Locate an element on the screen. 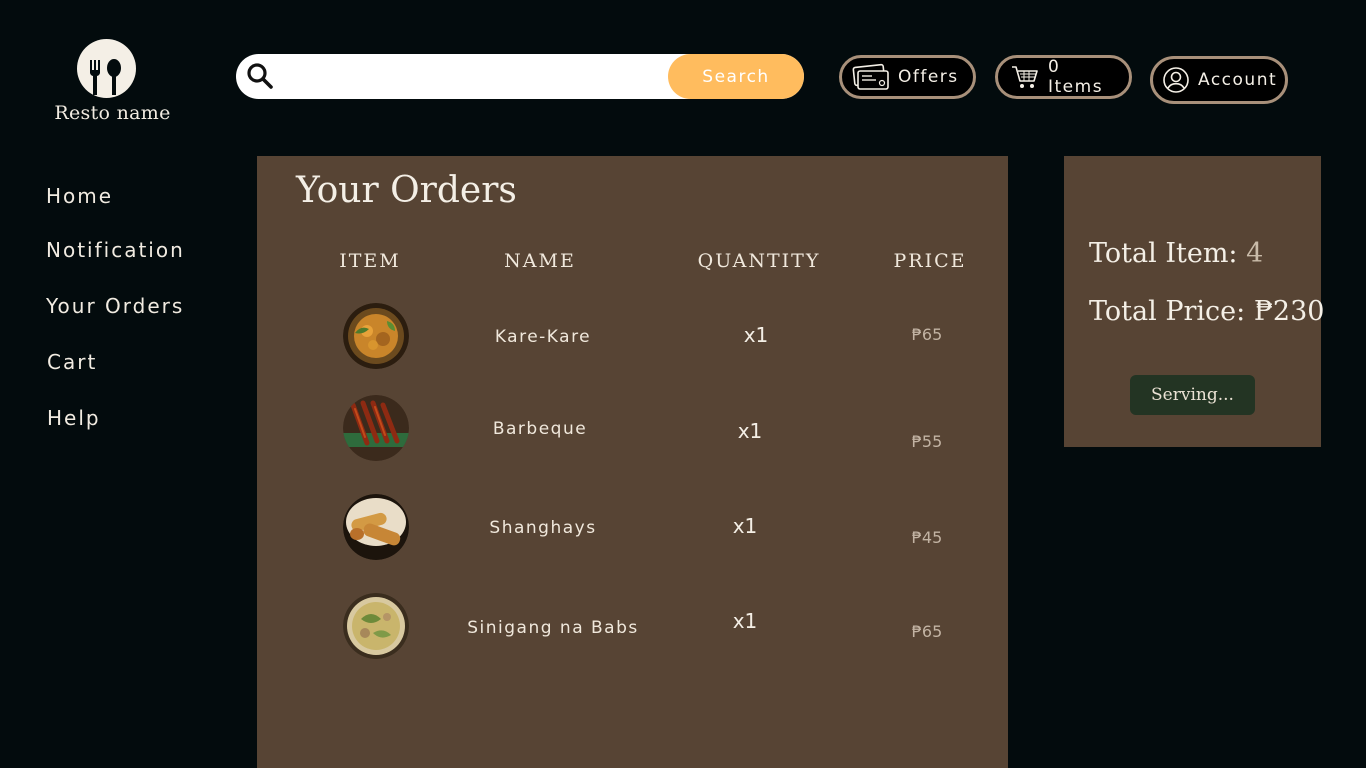 The height and width of the screenshot is (768, 1366). order-quantity-4: x1 is located at coordinates (745, 621).